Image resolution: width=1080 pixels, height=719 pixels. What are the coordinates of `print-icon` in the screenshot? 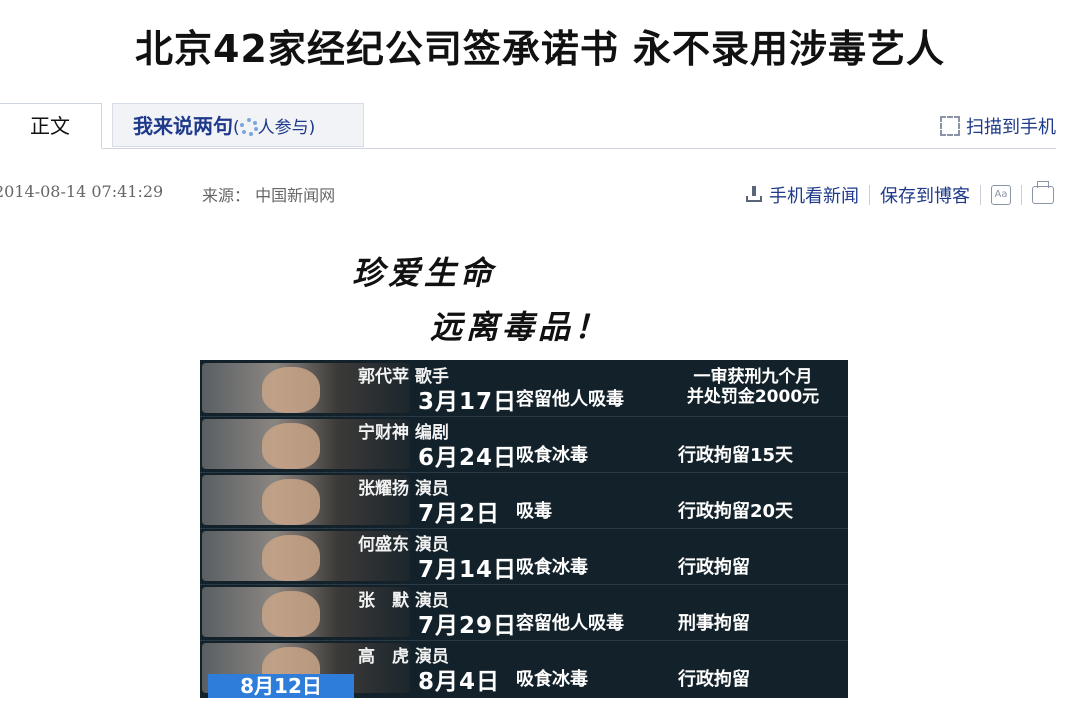 It's located at (1043, 192).